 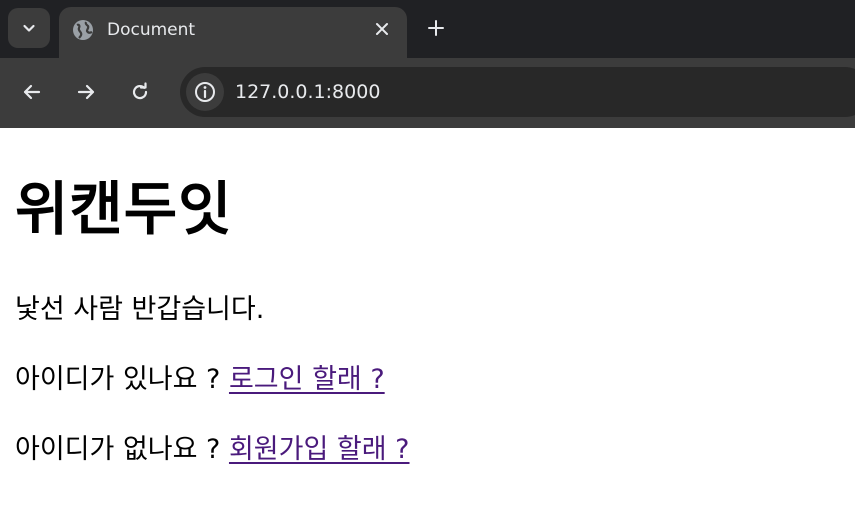 I want to click on arrow-right-icon, so click(x=86, y=92).